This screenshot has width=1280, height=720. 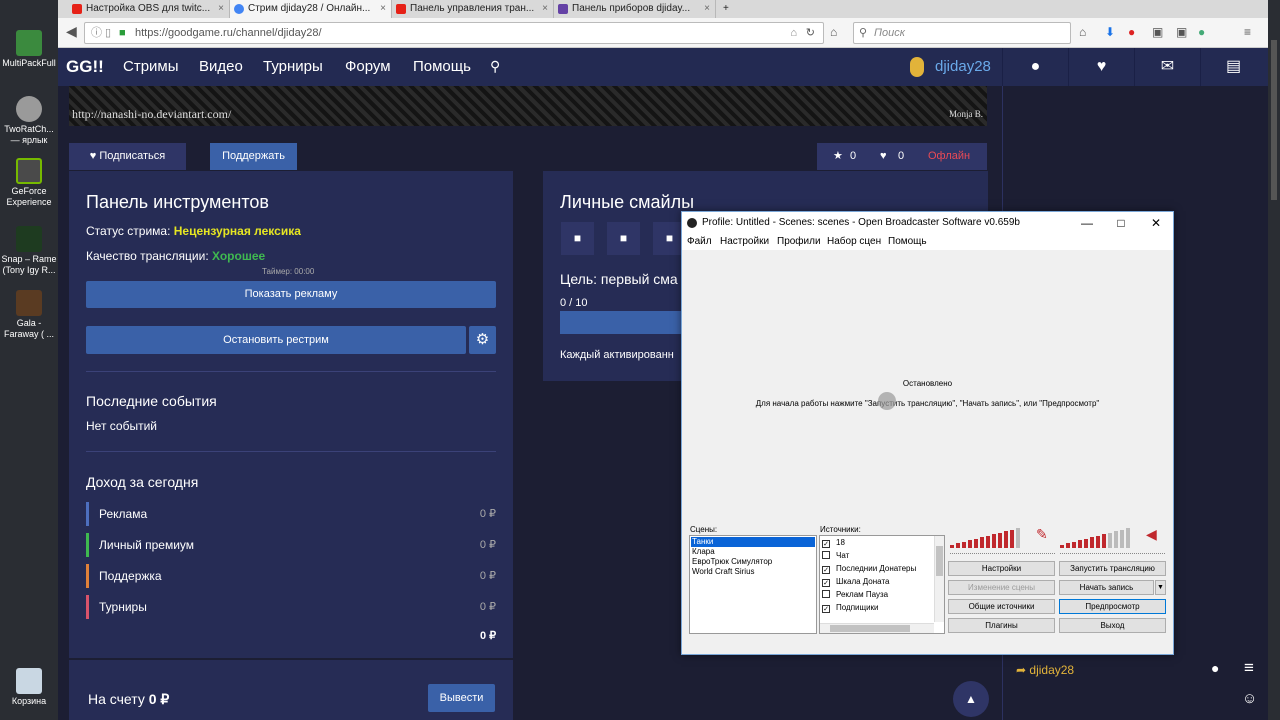 I want to click on scroll-top-button: ▲, so click(x=971, y=699).